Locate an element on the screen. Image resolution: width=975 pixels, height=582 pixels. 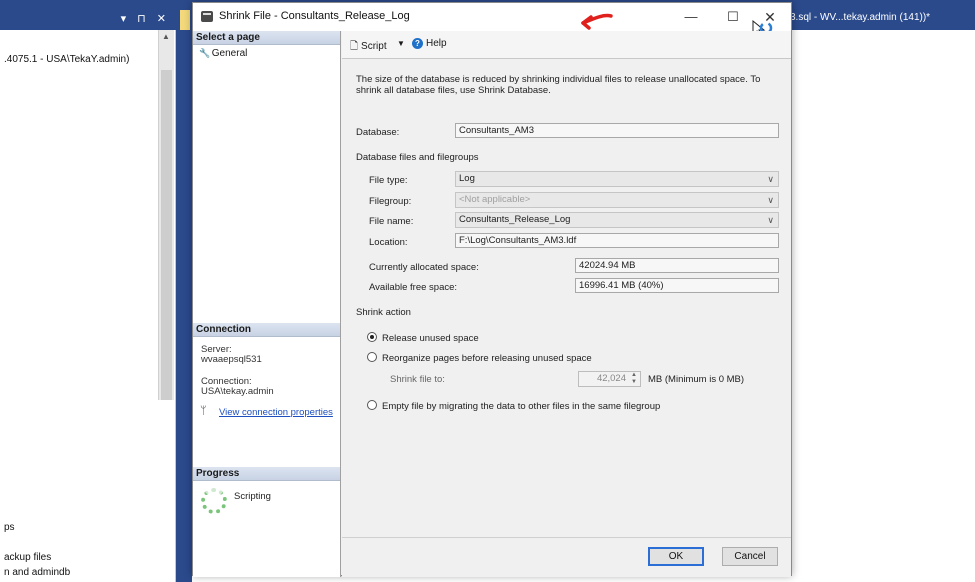
option-label: Release unused space is located at coordinates (430, 338).